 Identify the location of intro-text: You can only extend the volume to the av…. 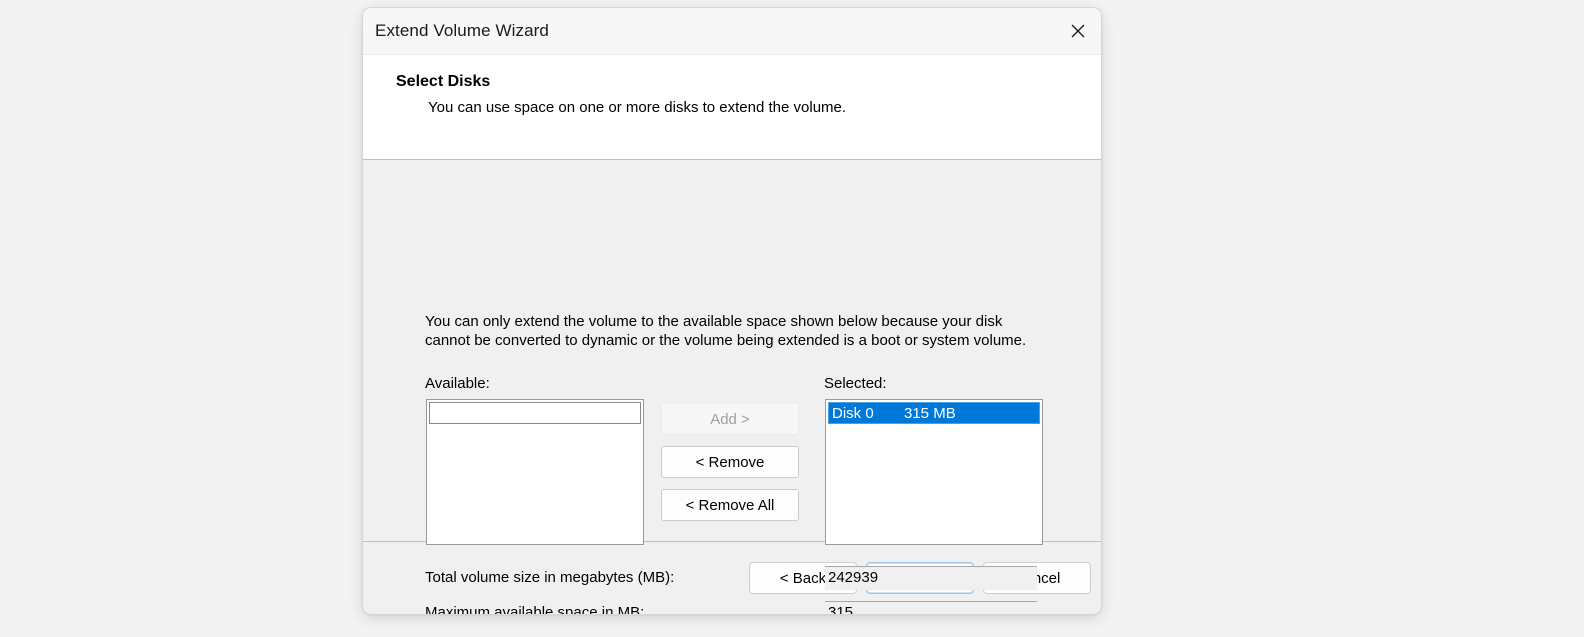
(726, 331).